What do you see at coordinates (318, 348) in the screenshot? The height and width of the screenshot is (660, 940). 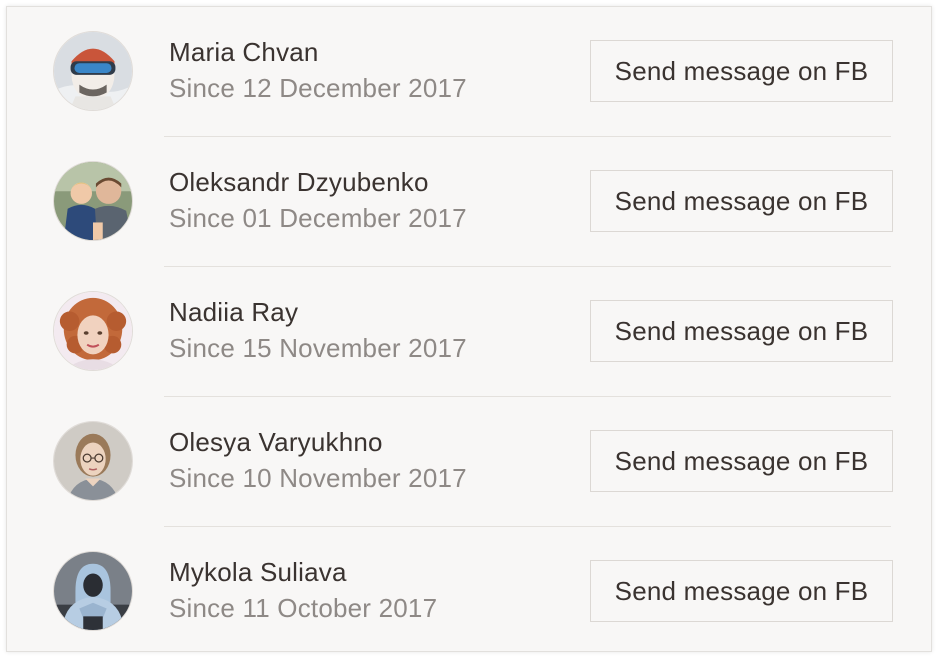 I see `contact-since-date: Since 15 November 2017` at bounding box center [318, 348].